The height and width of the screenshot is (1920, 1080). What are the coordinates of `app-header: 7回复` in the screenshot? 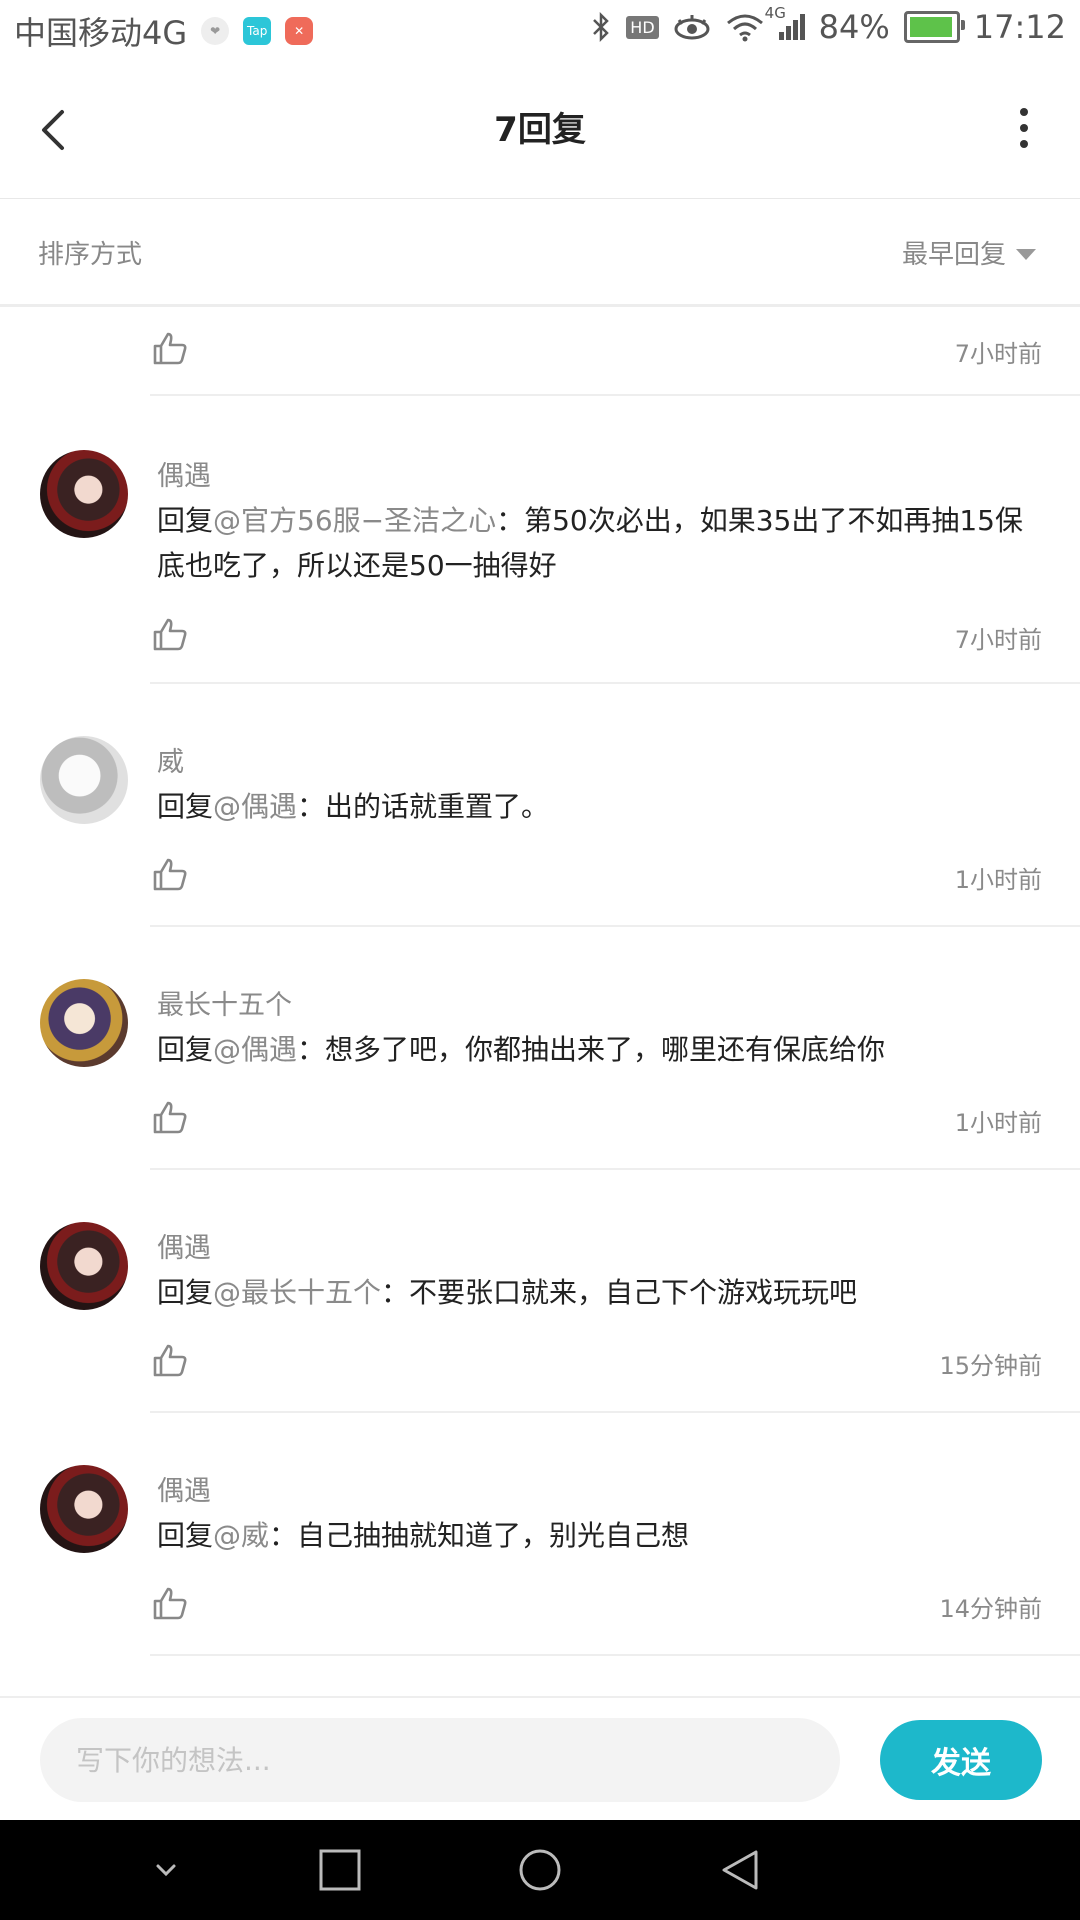 It's located at (540, 129).